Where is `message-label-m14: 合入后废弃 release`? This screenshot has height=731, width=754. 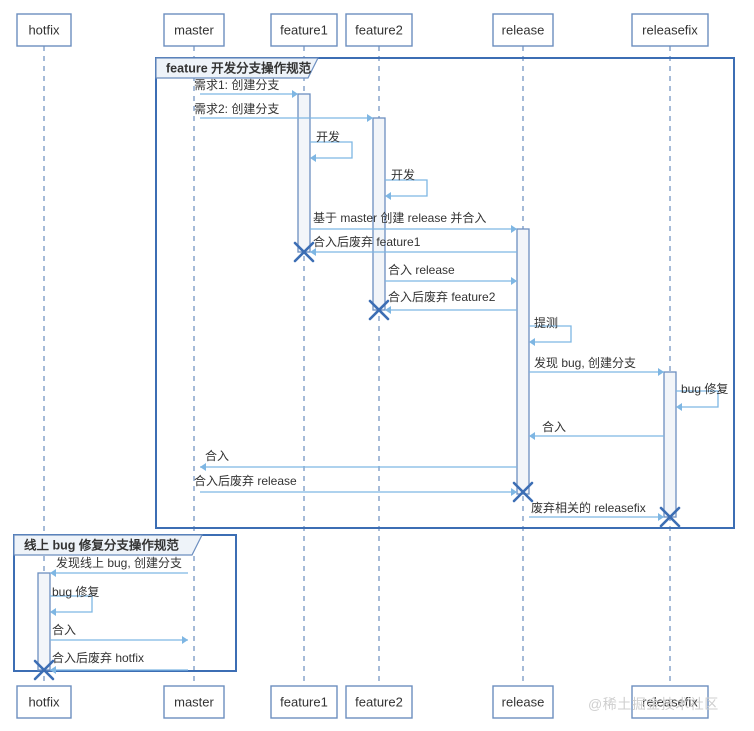 message-label-m14: 合入后废弃 release is located at coordinates (245, 480).